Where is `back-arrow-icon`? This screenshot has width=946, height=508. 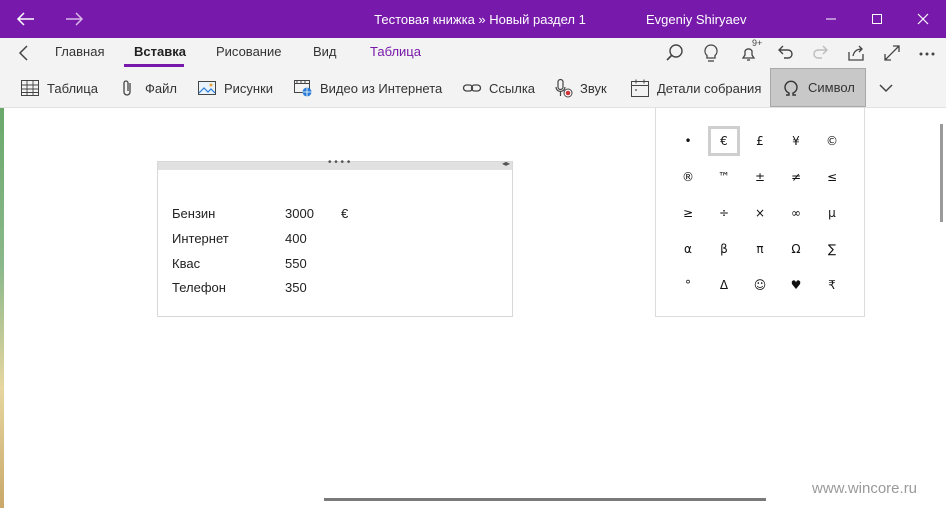 back-arrow-icon is located at coordinates (26, 19).